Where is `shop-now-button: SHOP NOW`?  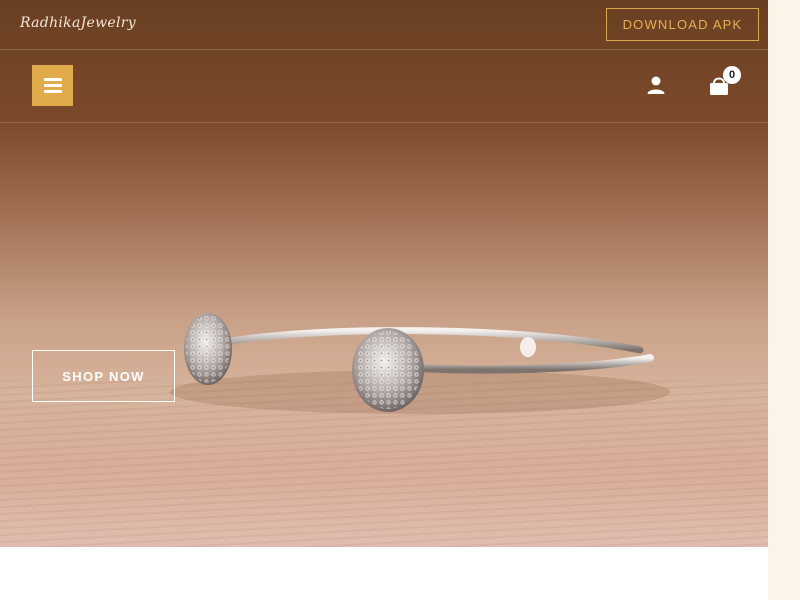
shop-now-button: SHOP NOW is located at coordinates (103, 376).